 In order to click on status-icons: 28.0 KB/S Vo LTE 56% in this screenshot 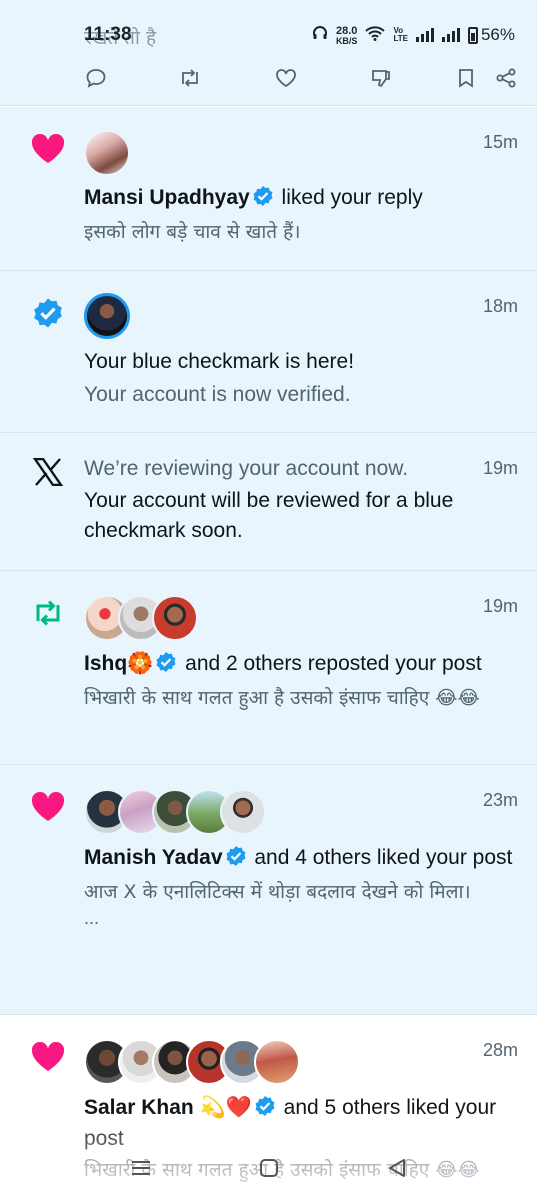, I will do `click(413, 35)`.